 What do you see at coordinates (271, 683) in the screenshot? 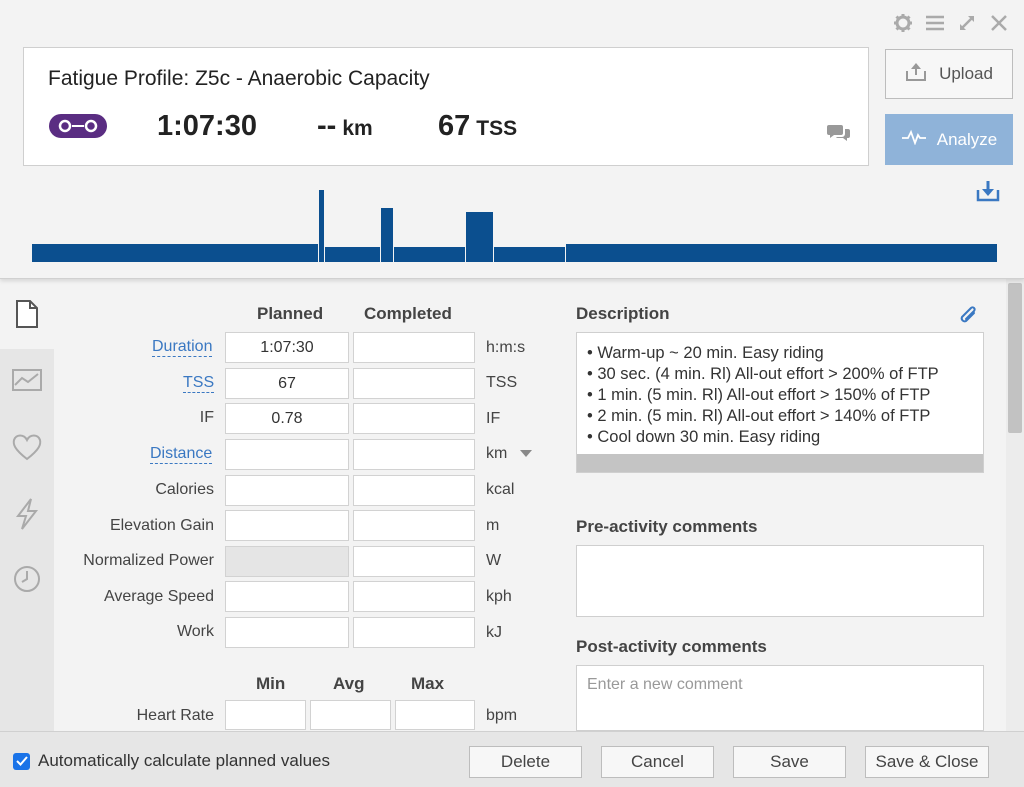
I see `min-column-header: Min` at bounding box center [271, 683].